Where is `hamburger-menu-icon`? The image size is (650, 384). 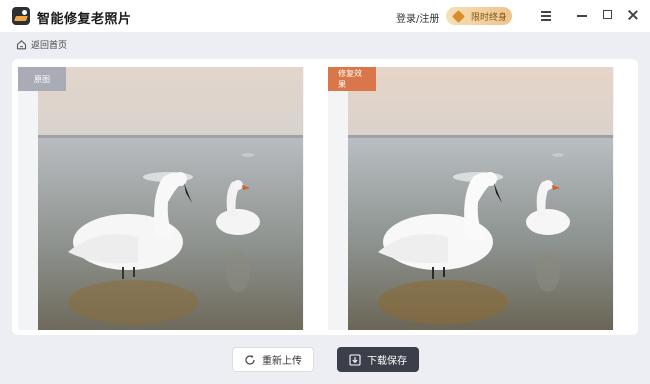
hamburger-menu-icon is located at coordinates (546, 15).